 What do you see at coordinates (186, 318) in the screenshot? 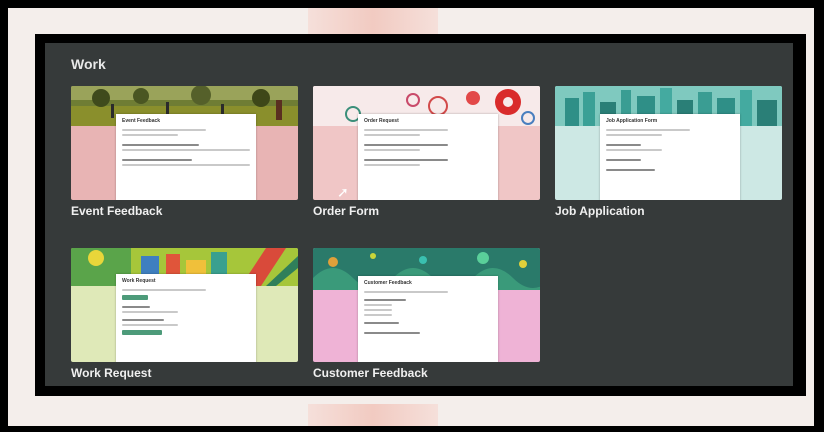
I see `form-preview: Work Request` at bounding box center [186, 318].